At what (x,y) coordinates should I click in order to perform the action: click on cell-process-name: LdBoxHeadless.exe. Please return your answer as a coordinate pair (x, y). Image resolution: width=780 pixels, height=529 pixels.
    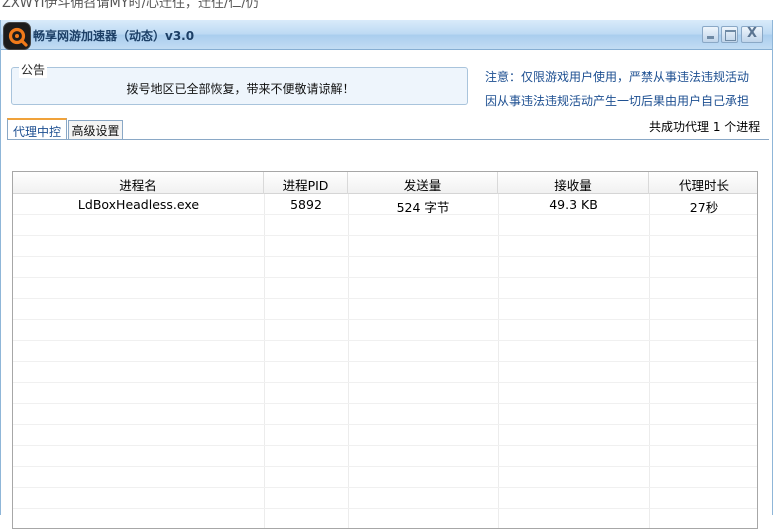
    Looking at the image, I should click on (138, 204).